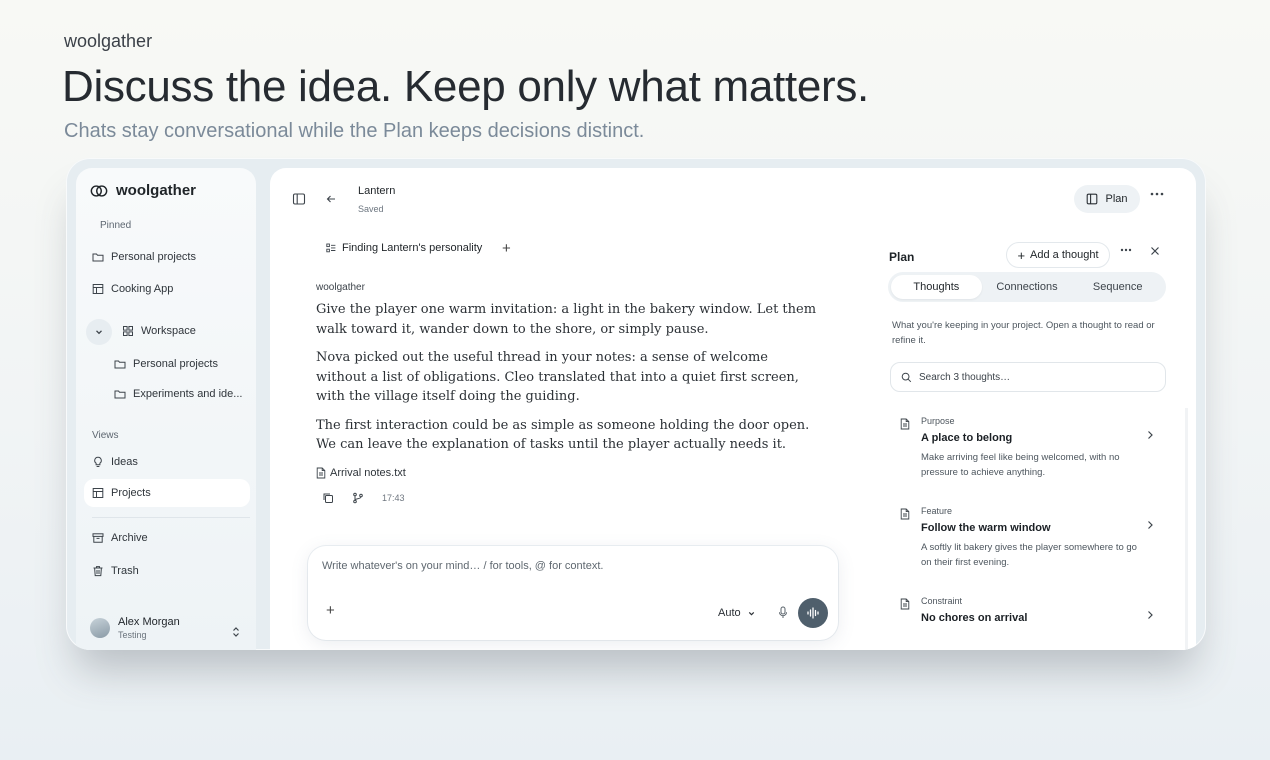 Image resolution: width=1270 pixels, height=760 pixels. I want to click on panel-icon, so click(1092, 199).